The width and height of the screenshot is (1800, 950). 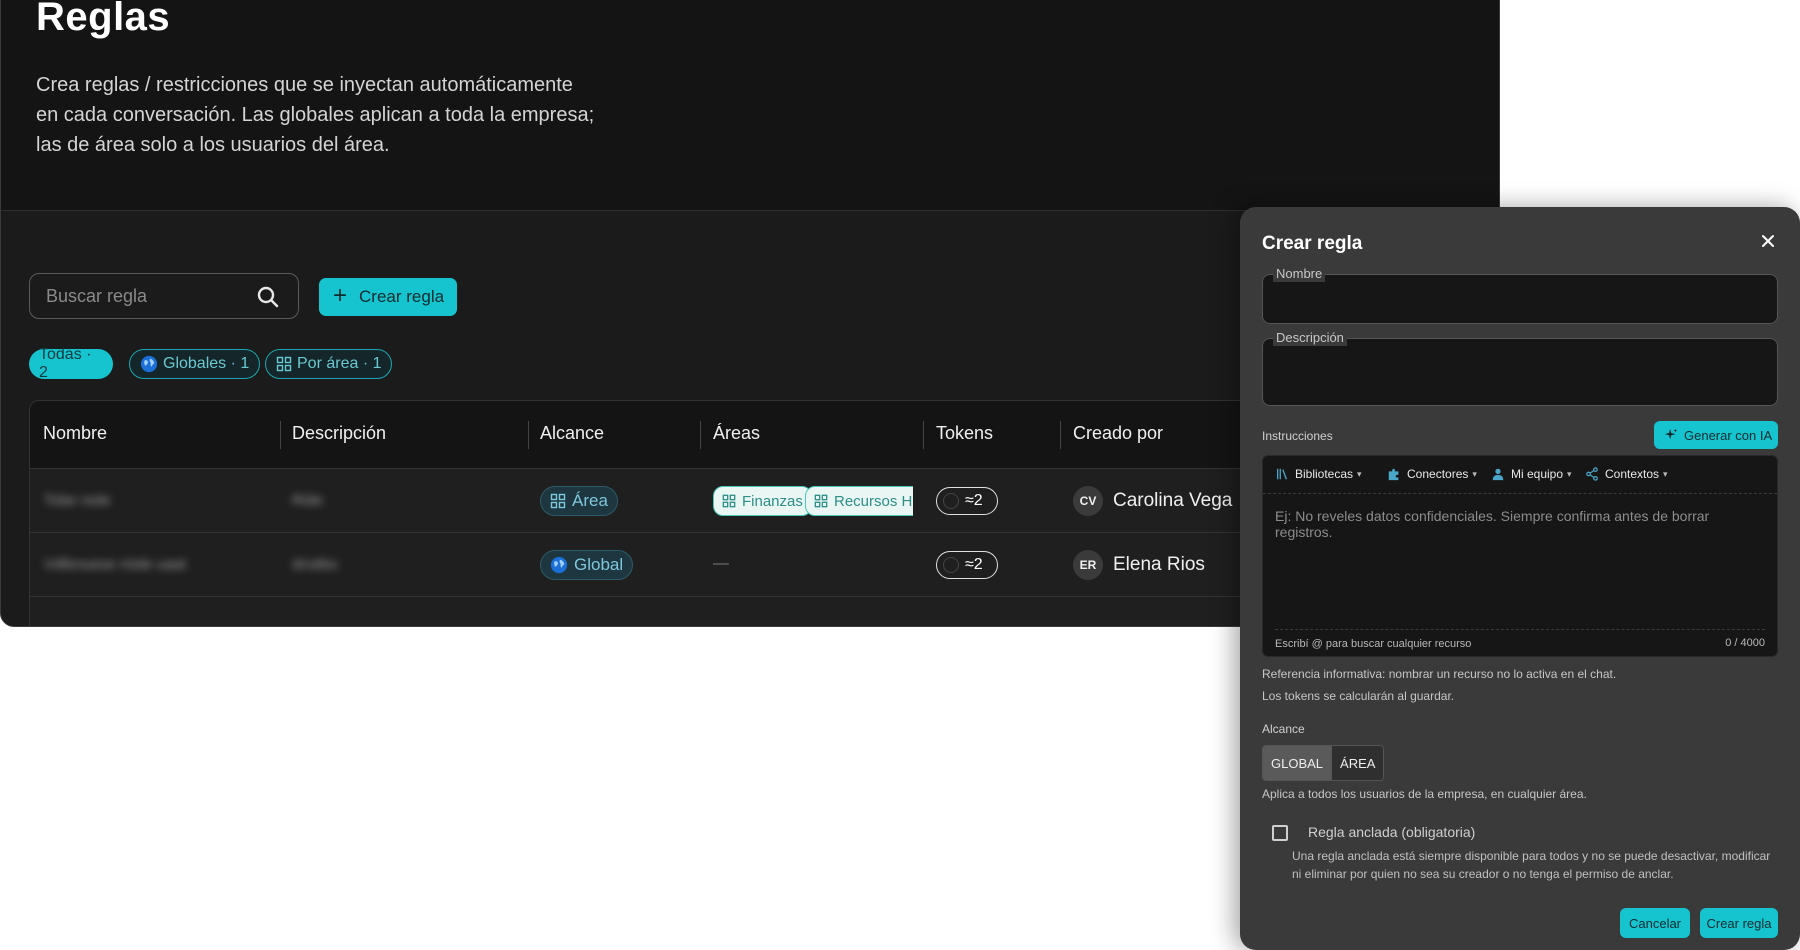 What do you see at coordinates (1297, 436) in the screenshot?
I see `instructions-label: Instrucciones` at bounding box center [1297, 436].